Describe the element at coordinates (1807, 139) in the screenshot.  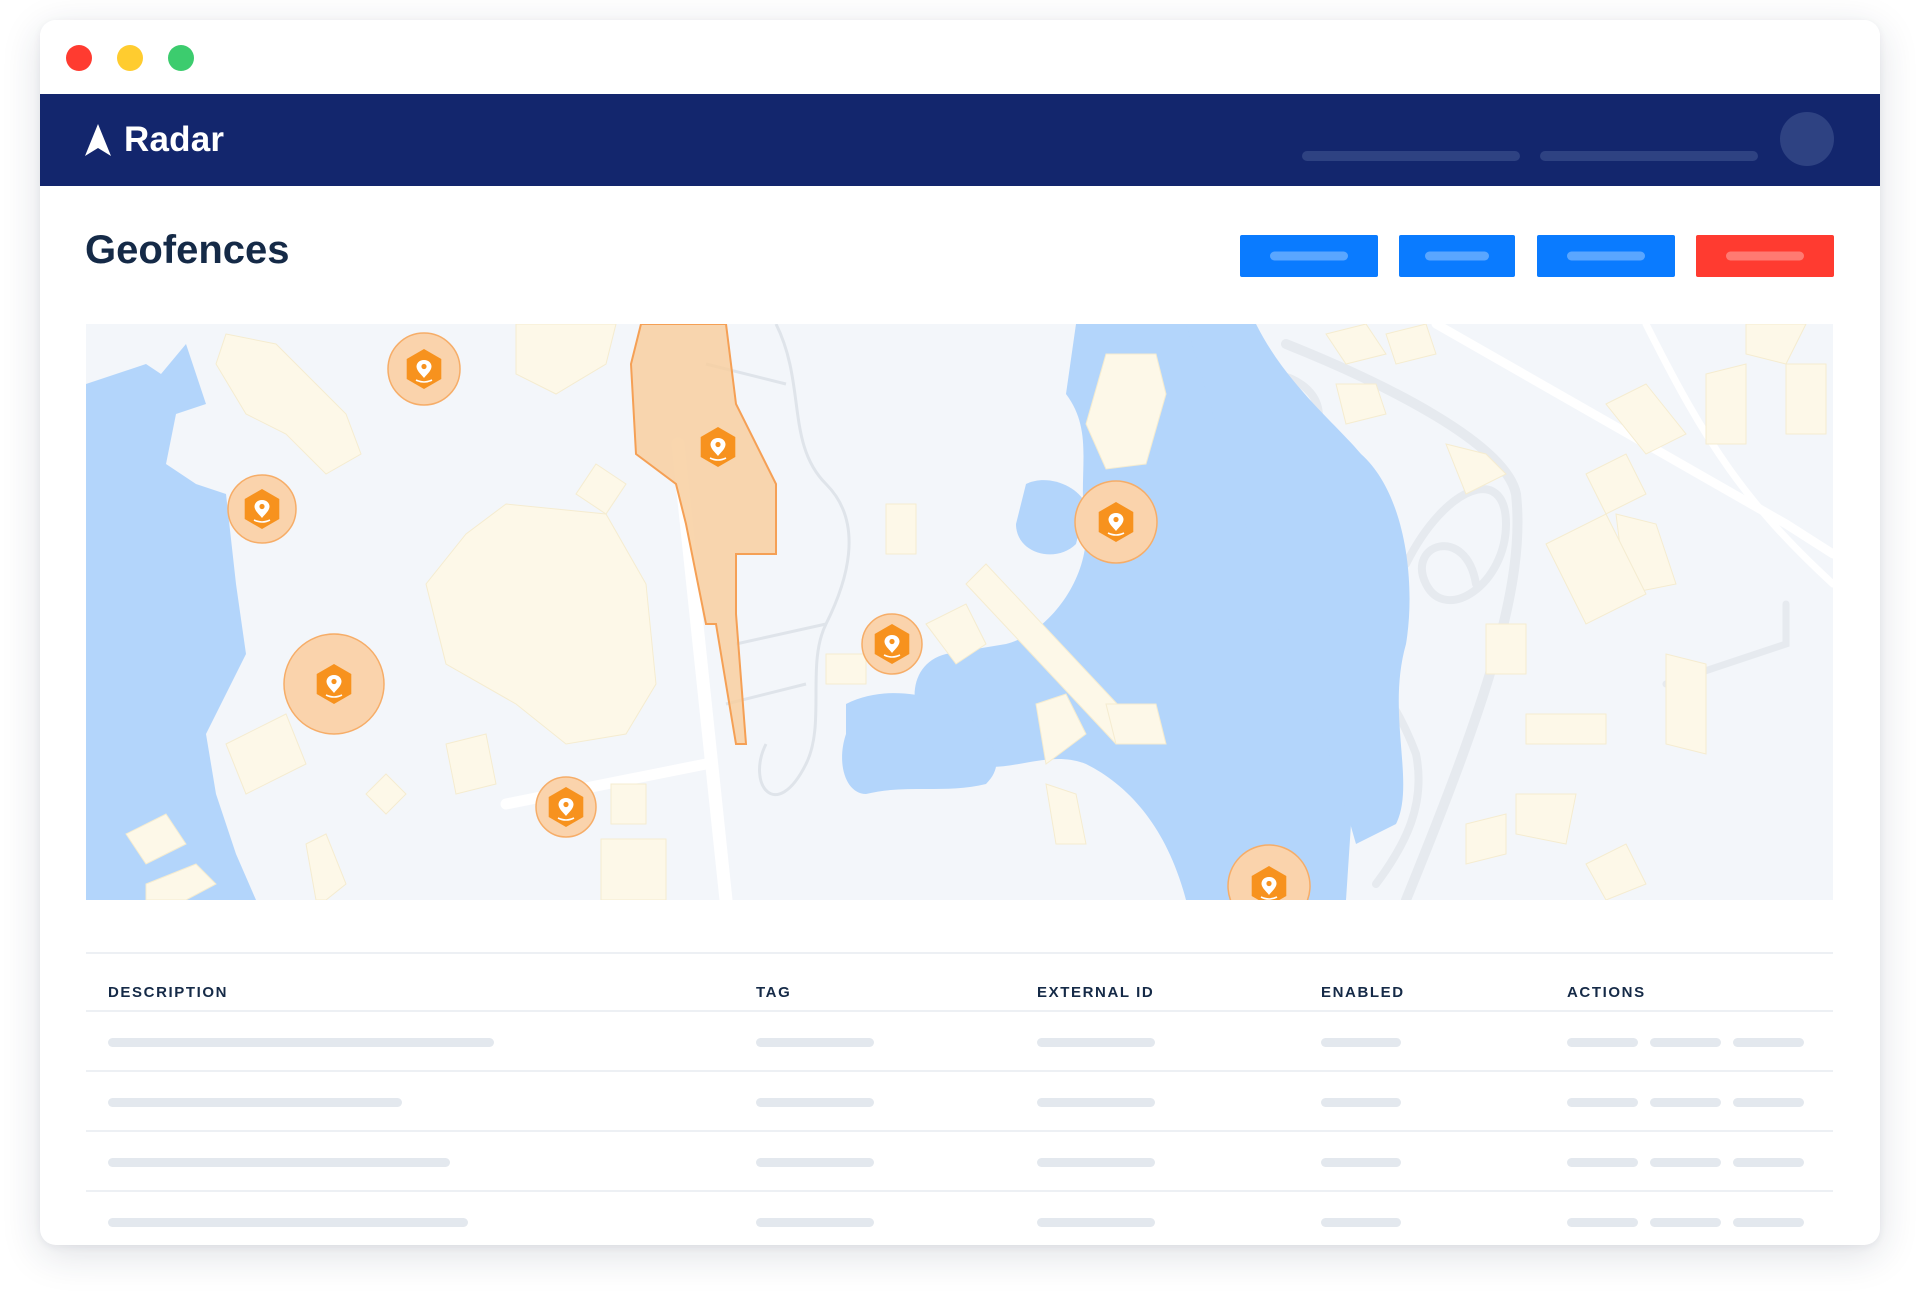
I see `user-avatar` at that location.